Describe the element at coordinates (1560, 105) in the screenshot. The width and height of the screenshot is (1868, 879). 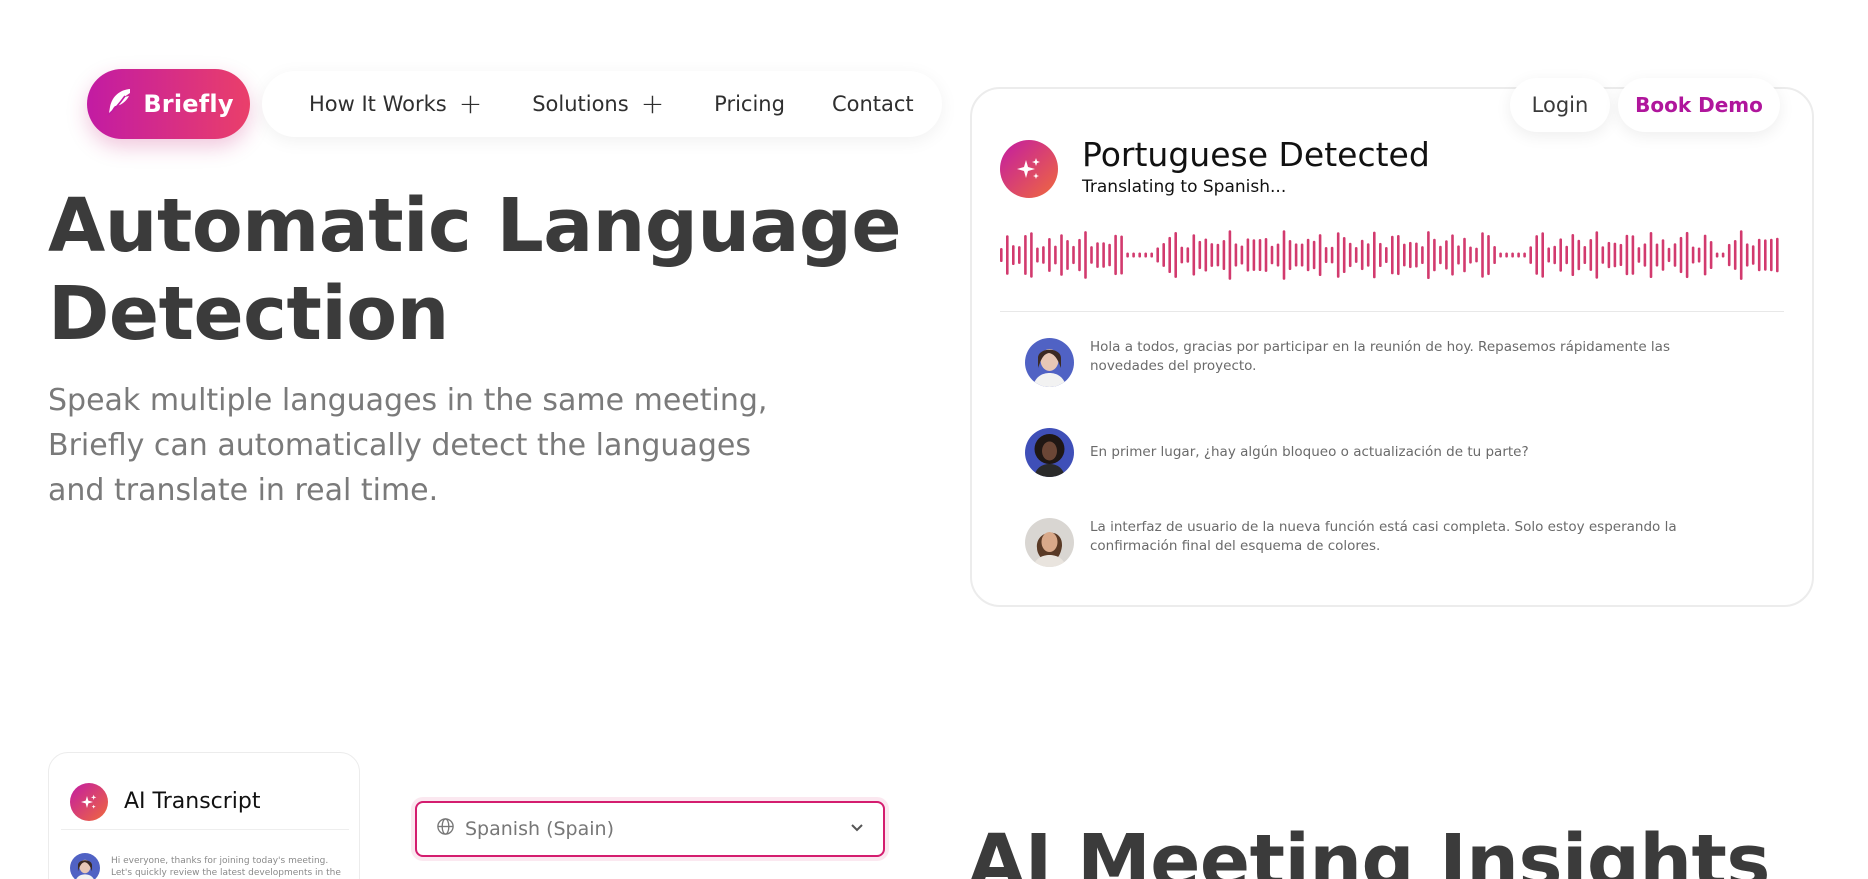
I see `login-button: Login` at that location.